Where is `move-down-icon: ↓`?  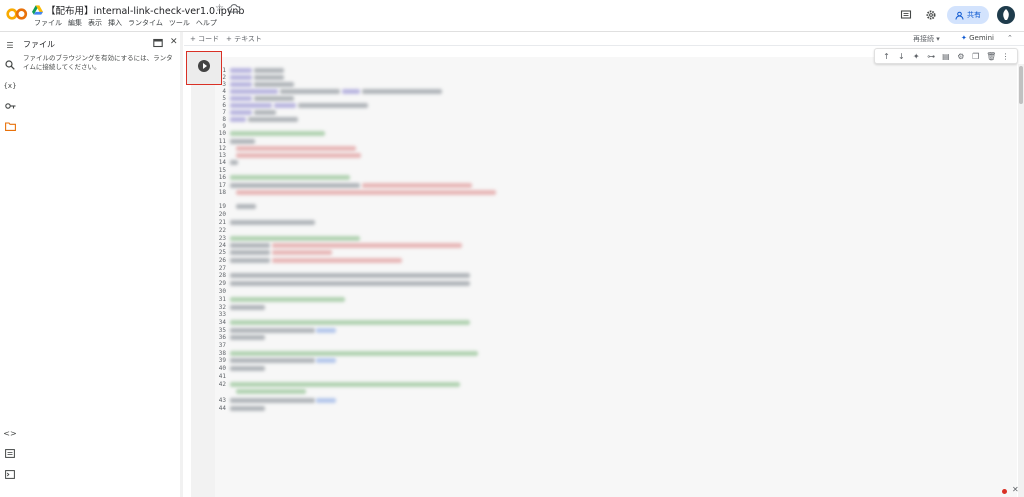
move-down-icon: ↓ is located at coordinates (901, 56).